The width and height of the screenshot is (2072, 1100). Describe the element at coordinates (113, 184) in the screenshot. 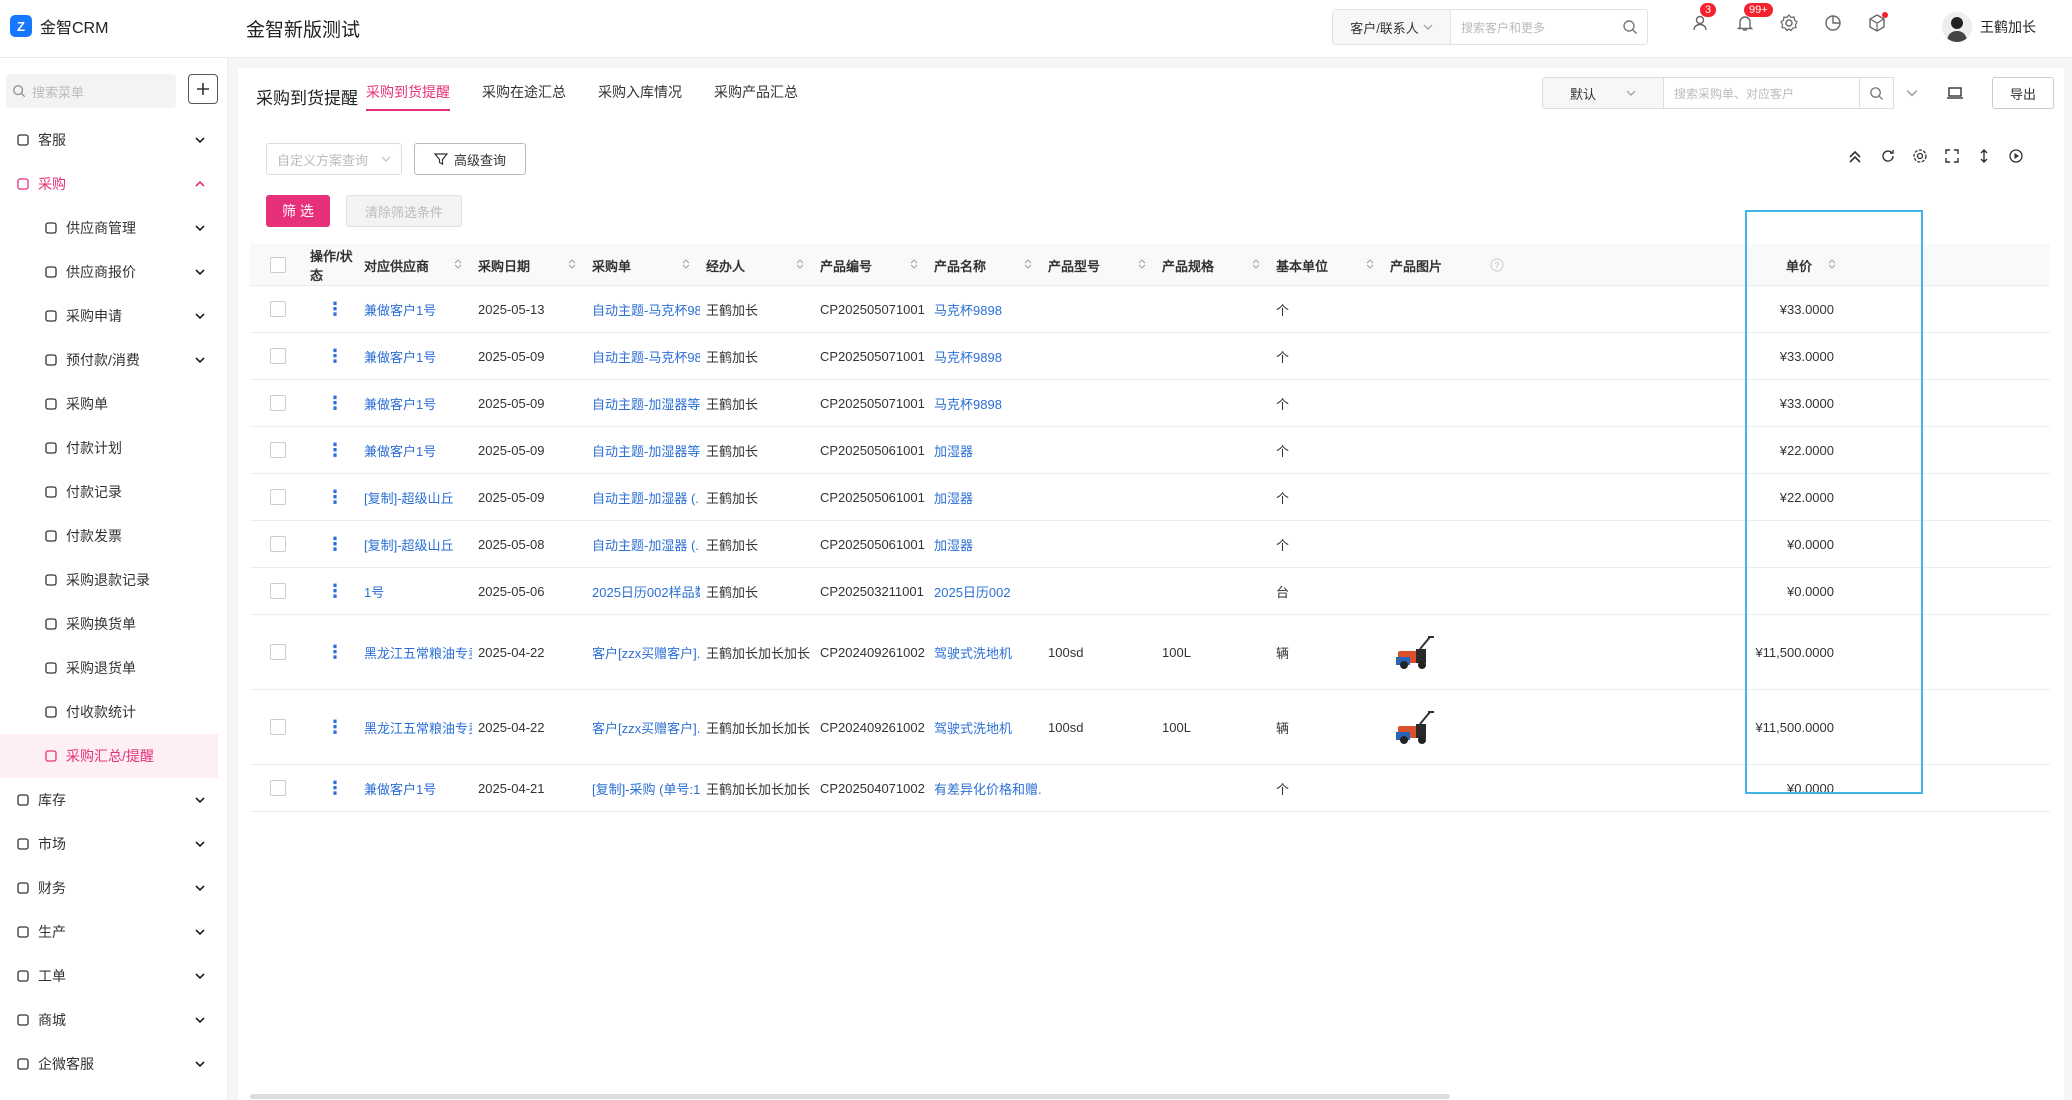

I see `sidebar-item: 采购` at that location.